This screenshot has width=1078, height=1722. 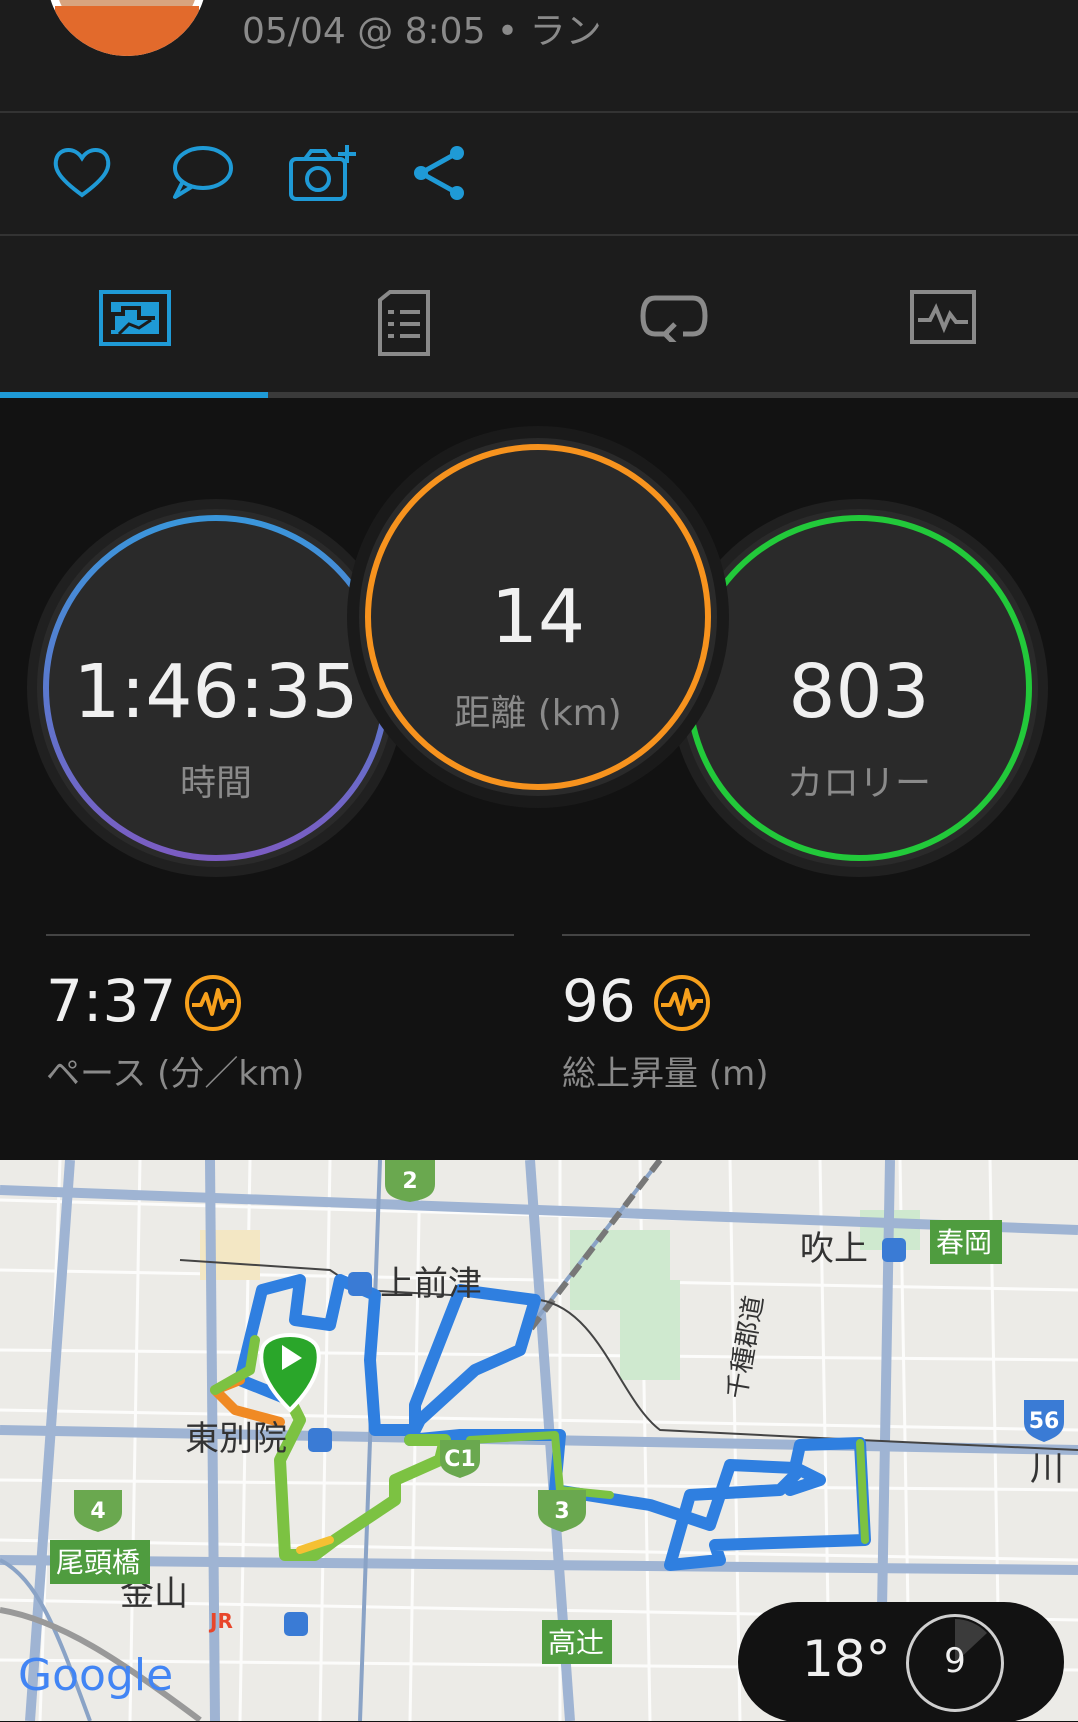 What do you see at coordinates (98, 1562) in the screenshot?
I see `map-label: 尾頭橋` at bounding box center [98, 1562].